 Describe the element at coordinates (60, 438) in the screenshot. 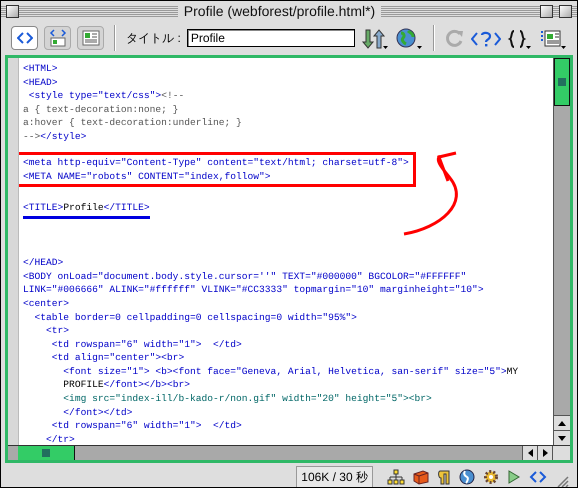

I see `code-line: </tr>` at that location.